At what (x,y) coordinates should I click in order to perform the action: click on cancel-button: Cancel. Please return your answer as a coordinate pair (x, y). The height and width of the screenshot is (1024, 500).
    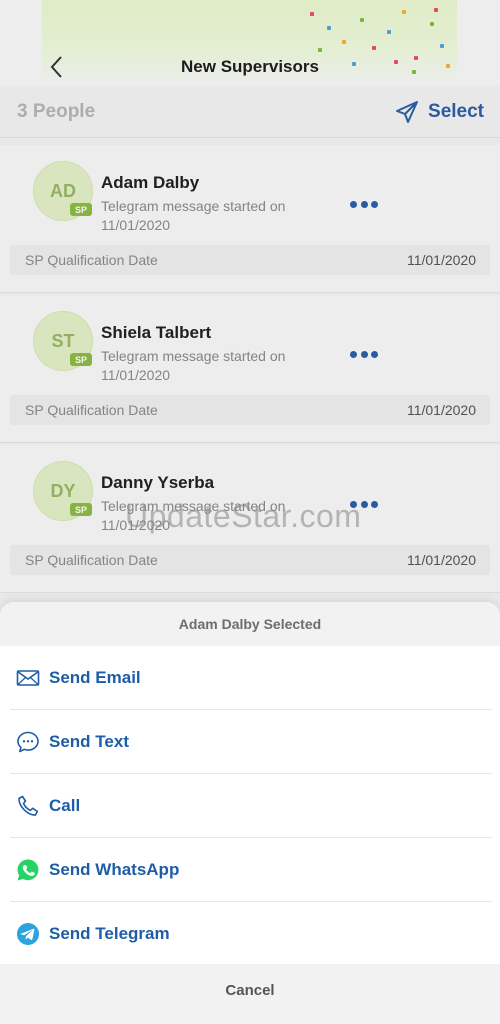
    Looking at the image, I should click on (250, 990).